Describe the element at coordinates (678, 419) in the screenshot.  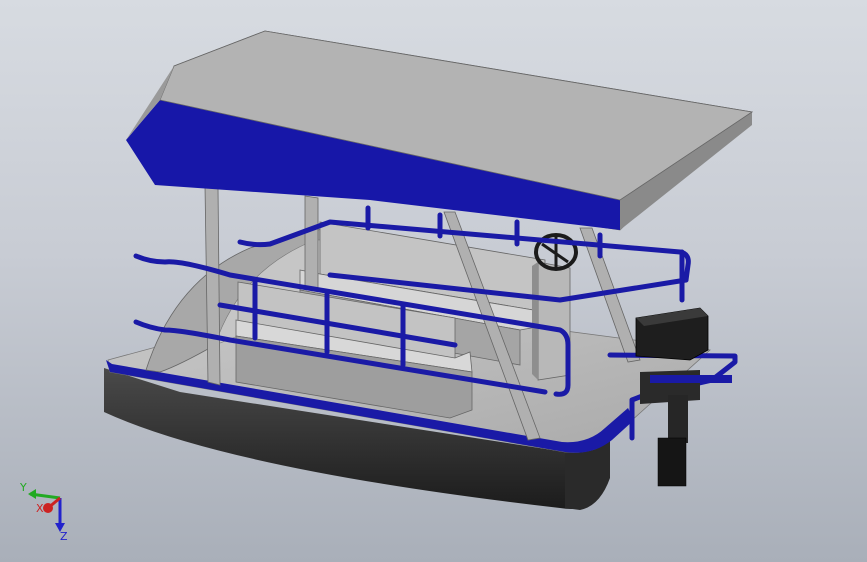
I see `motor-leg` at that location.